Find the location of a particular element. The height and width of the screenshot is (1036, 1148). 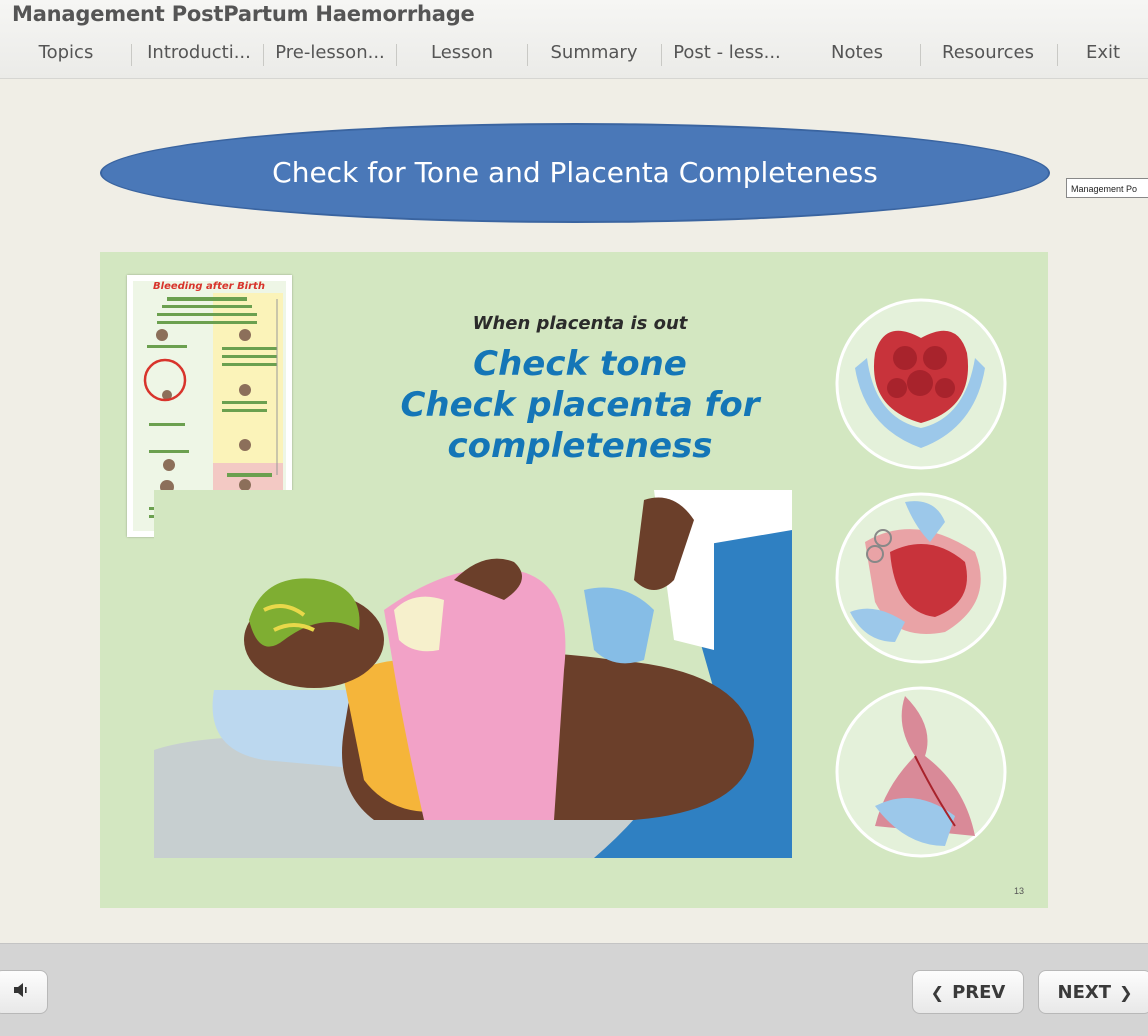

membranes-check-graphic is located at coordinates (921, 772).